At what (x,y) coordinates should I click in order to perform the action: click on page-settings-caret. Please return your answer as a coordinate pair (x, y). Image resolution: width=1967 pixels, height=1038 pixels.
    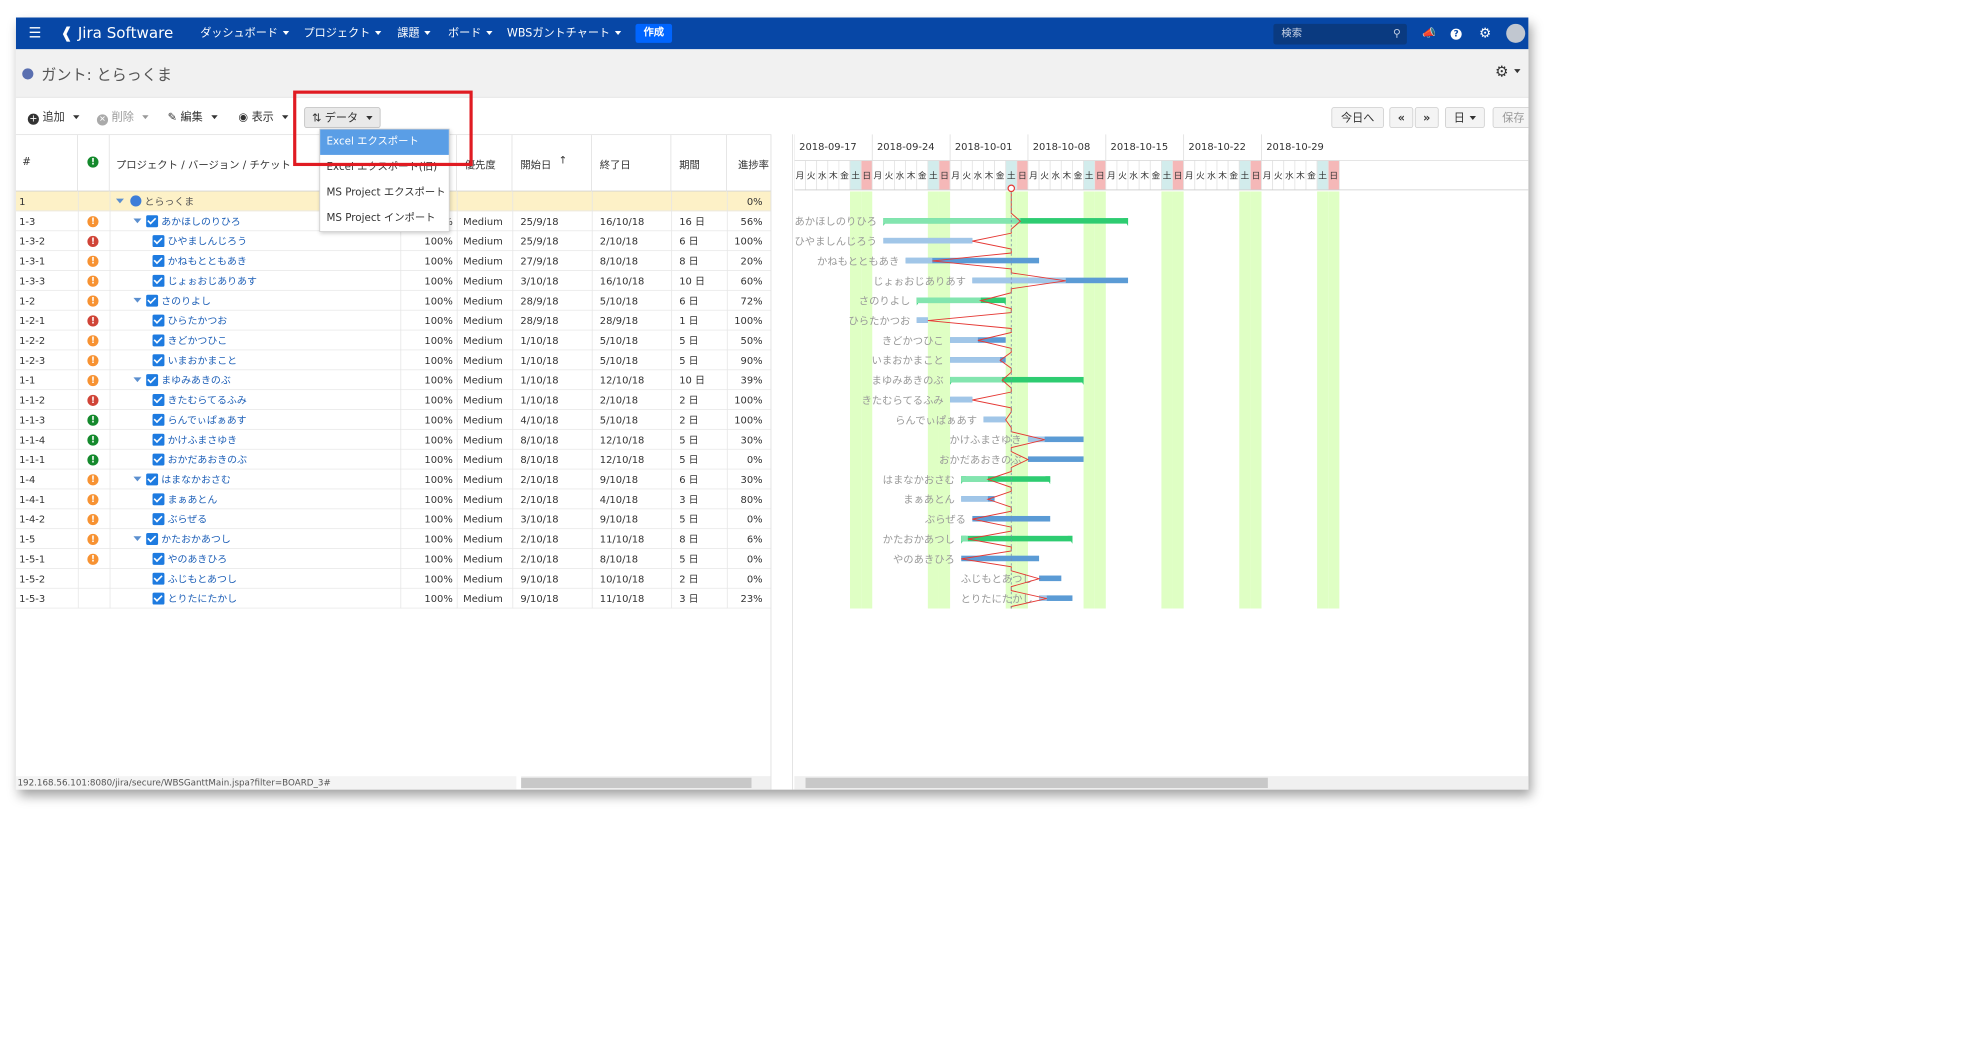
    Looking at the image, I should click on (1514, 71).